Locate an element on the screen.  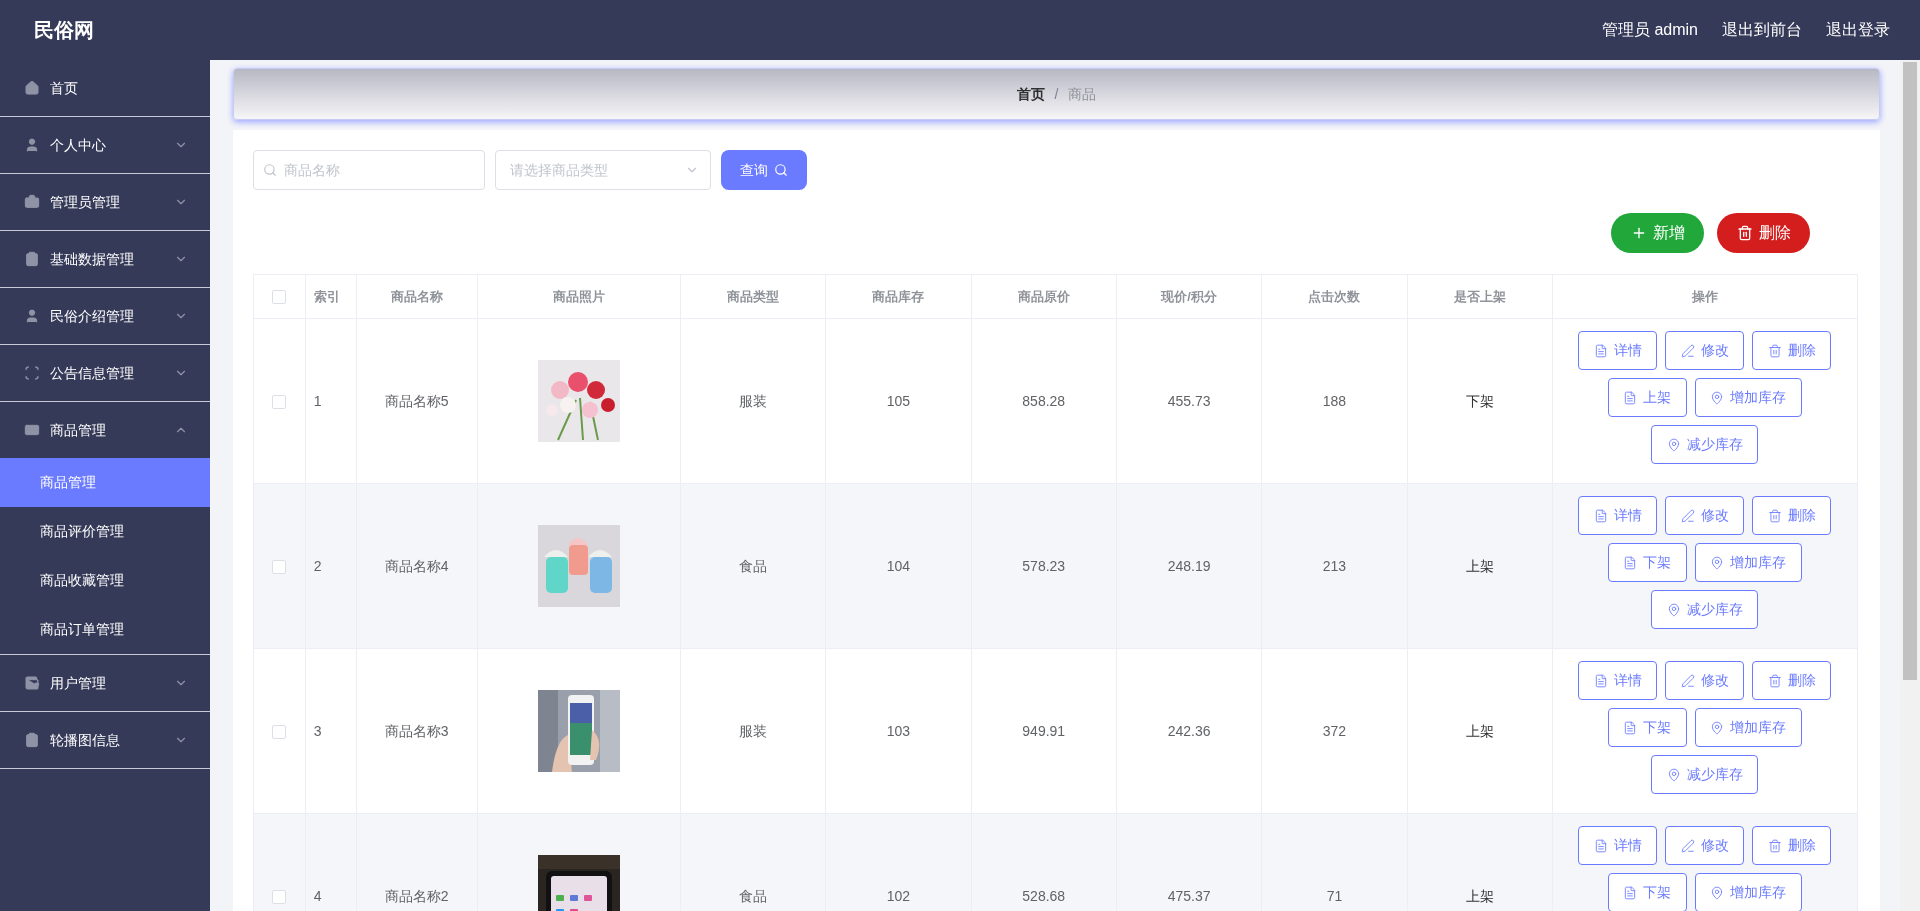
table-cell: 578.23 is located at coordinates (1044, 565).